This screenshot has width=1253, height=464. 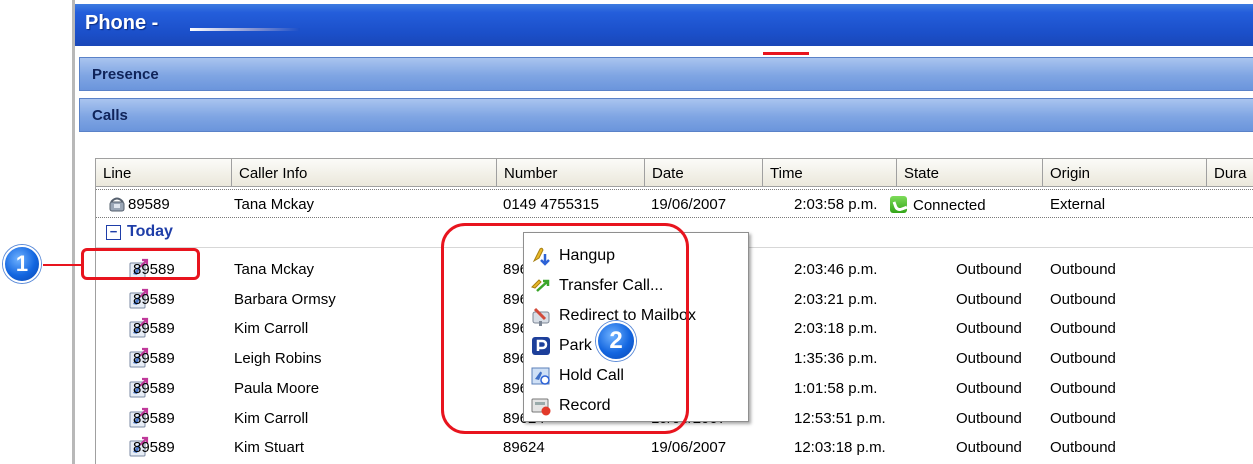 I want to click on today-group-text: Today, so click(x=150, y=231).